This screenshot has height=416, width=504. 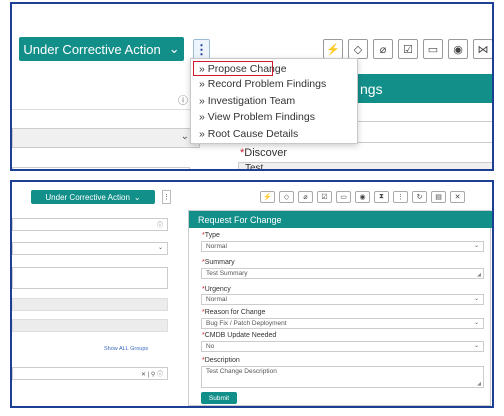 I want to click on urgency-label: *Urgency, so click(x=216, y=289).